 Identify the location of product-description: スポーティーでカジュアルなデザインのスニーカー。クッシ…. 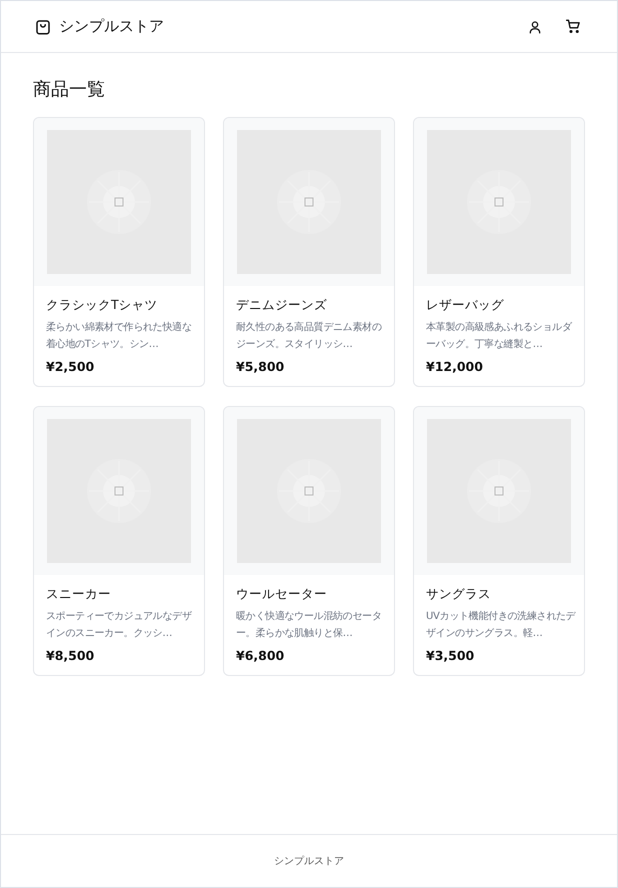
(119, 625).